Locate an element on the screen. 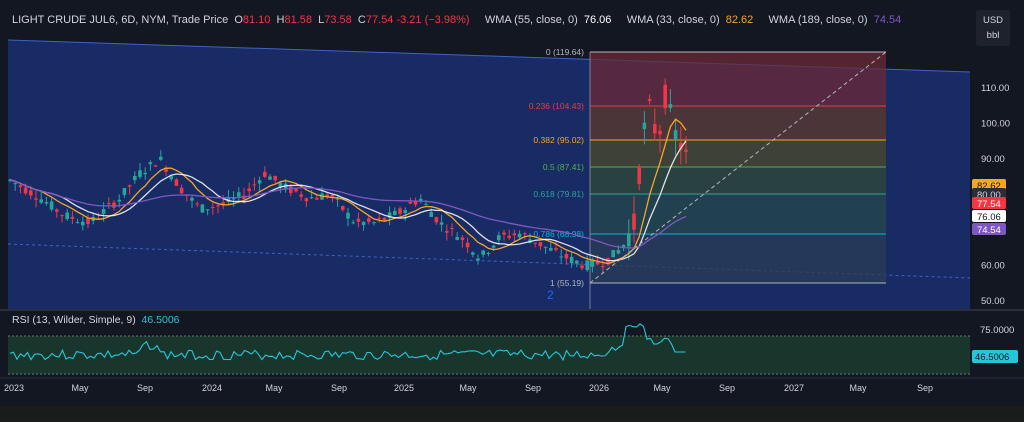  price-tick-label: 90.00 is located at coordinates (993, 159).